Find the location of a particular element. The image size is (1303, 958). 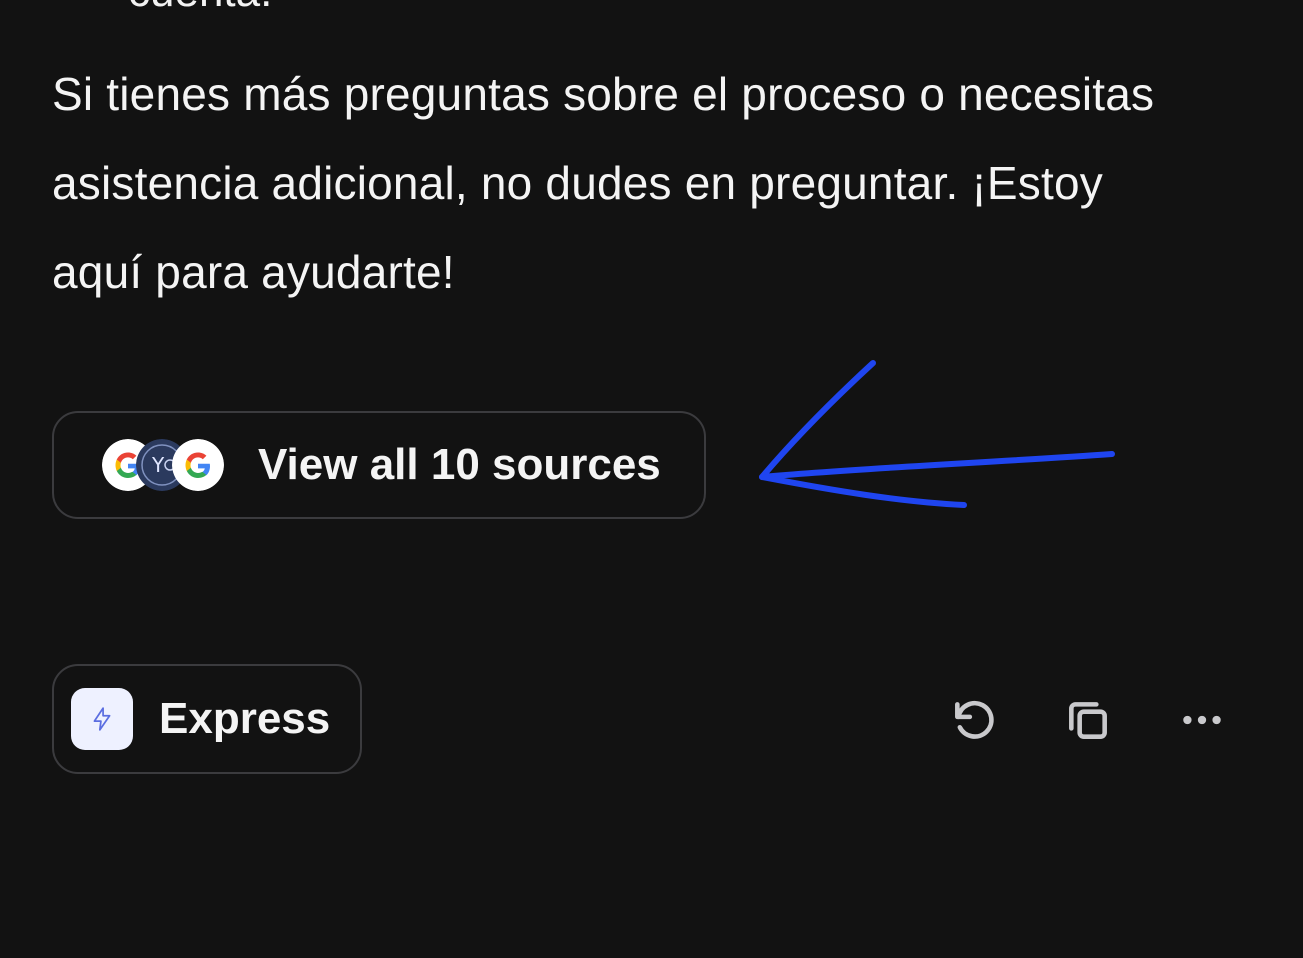

retry-icon is located at coordinates (974, 720).